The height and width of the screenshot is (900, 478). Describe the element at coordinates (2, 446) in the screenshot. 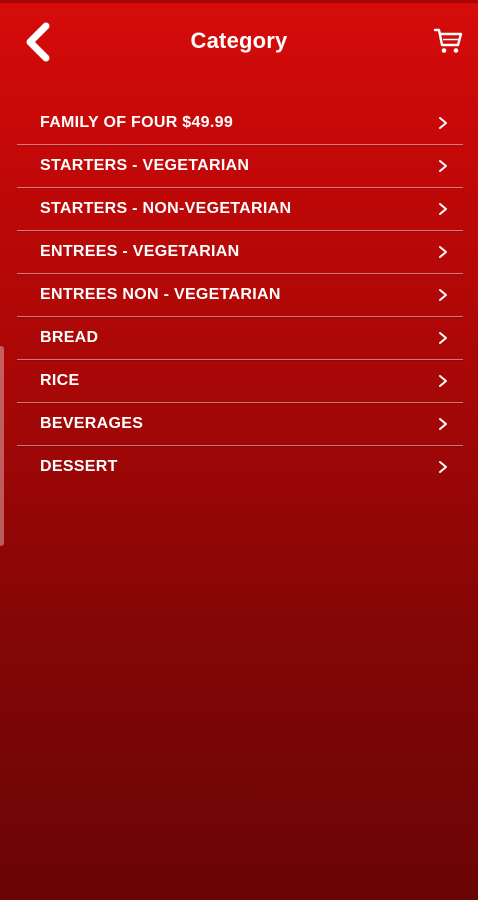

I see `side-drawer-handle` at that location.